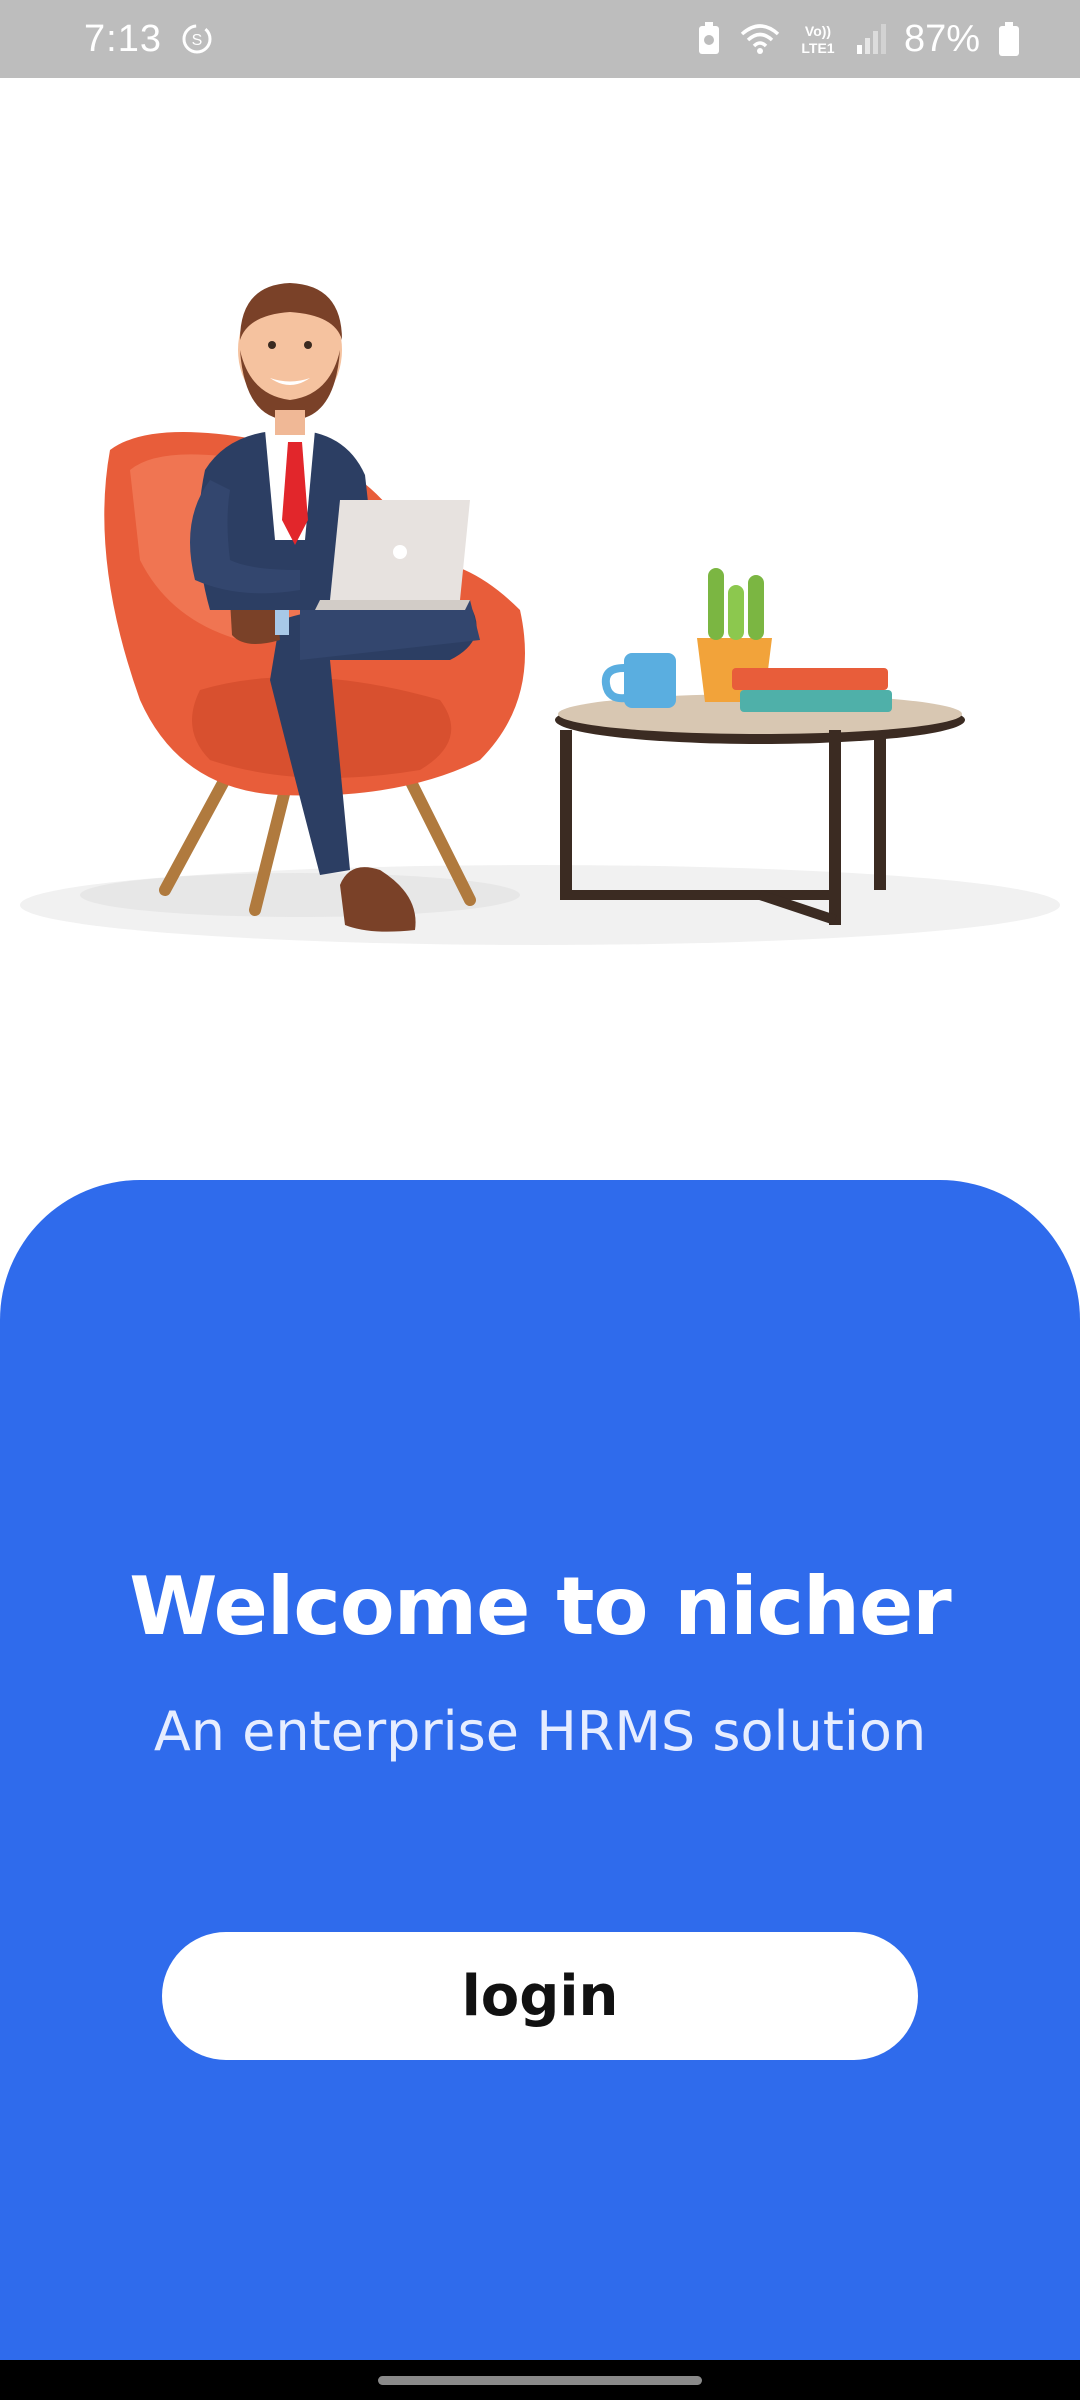 The height and width of the screenshot is (2400, 1080). I want to click on svg-text: S, so click(197, 40).